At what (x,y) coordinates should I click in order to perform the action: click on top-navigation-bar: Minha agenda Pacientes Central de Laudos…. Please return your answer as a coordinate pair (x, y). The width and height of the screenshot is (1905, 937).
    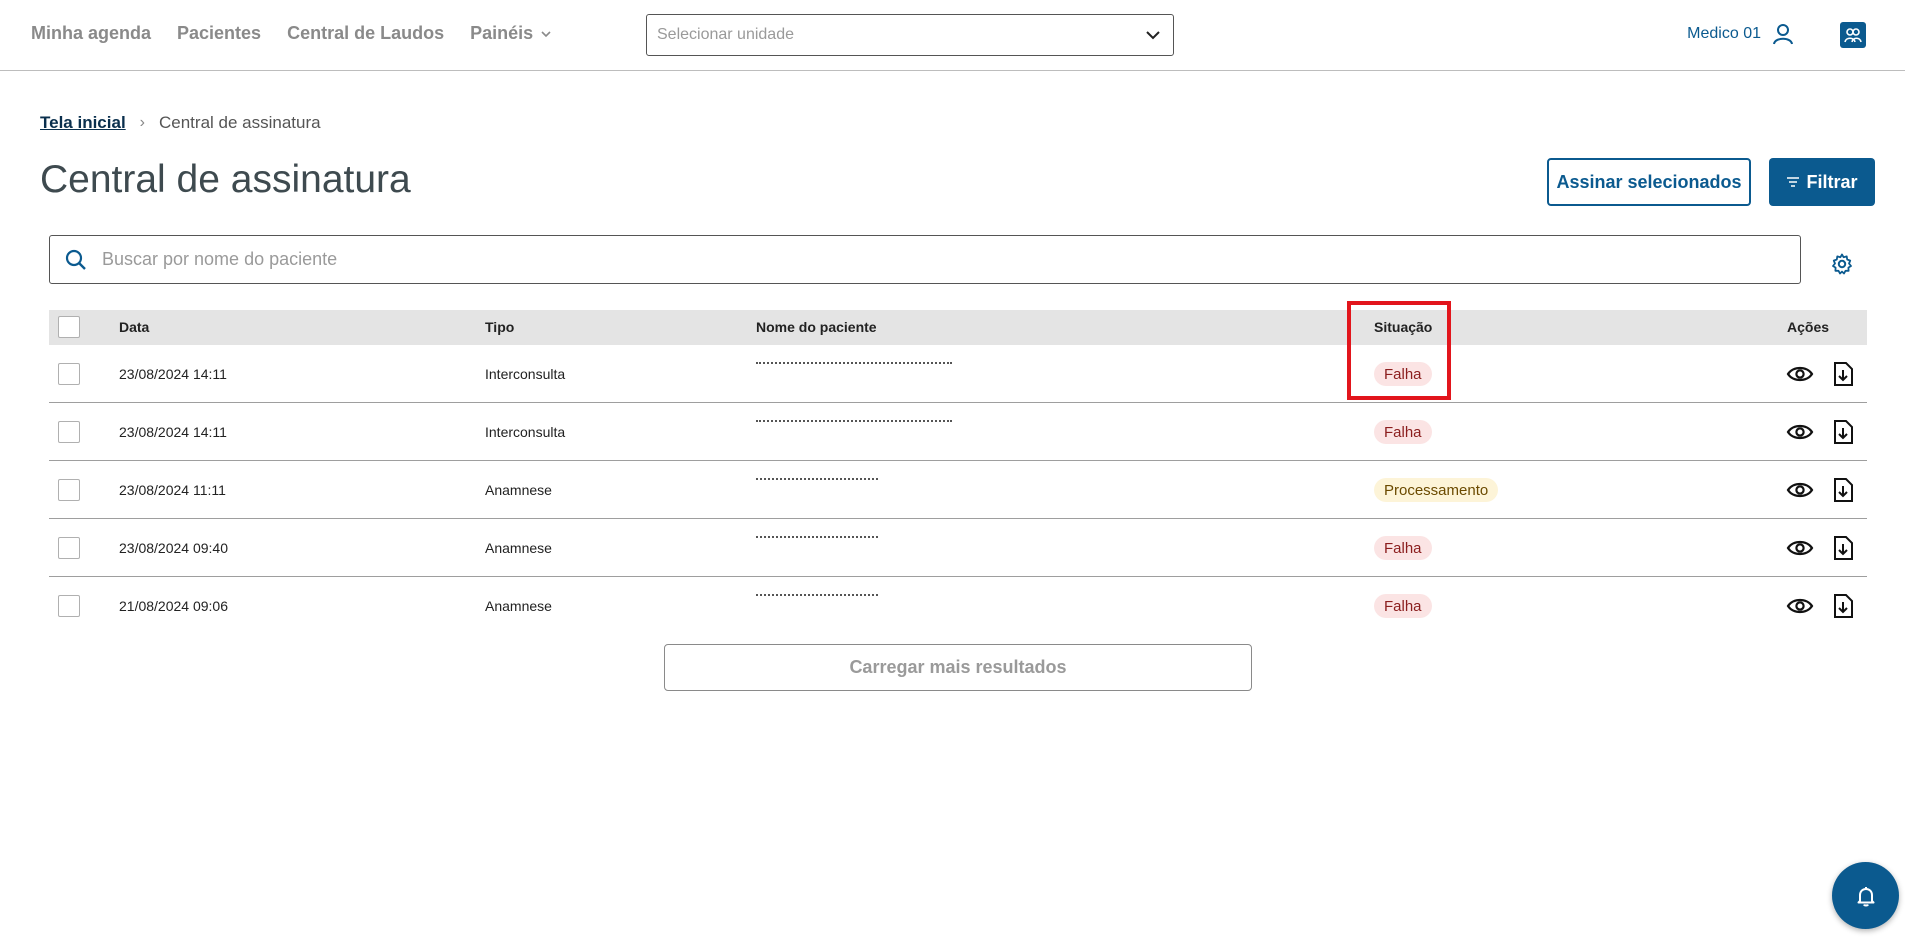
    Looking at the image, I should click on (952, 35).